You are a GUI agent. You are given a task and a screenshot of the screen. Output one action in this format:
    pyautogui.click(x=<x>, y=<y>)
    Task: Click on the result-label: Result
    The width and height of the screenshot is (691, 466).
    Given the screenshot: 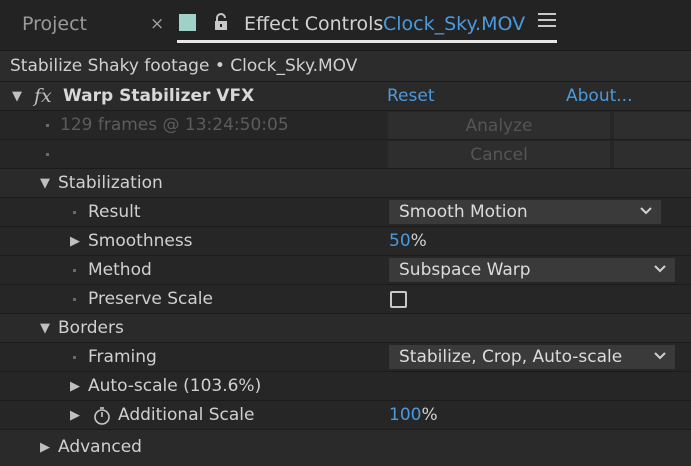 What is the action you would take?
    pyautogui.click(x=114, y=212)
    